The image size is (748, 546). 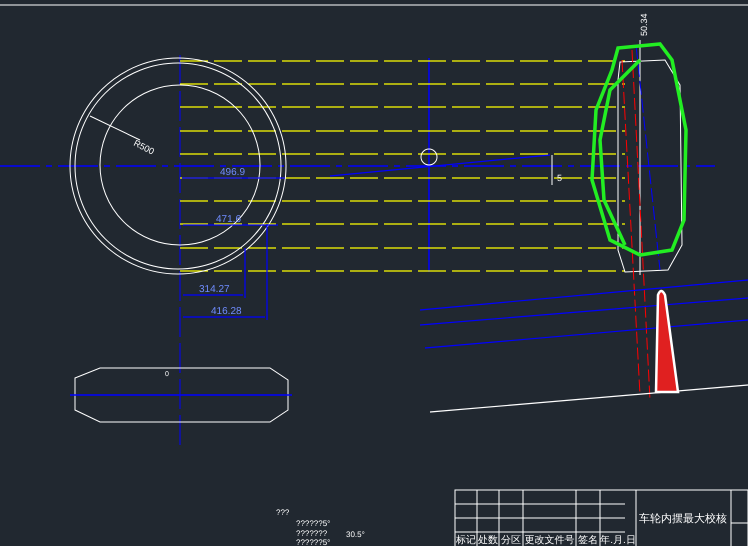 I want to click on note-text: ???????, so click(x=312, y=533).